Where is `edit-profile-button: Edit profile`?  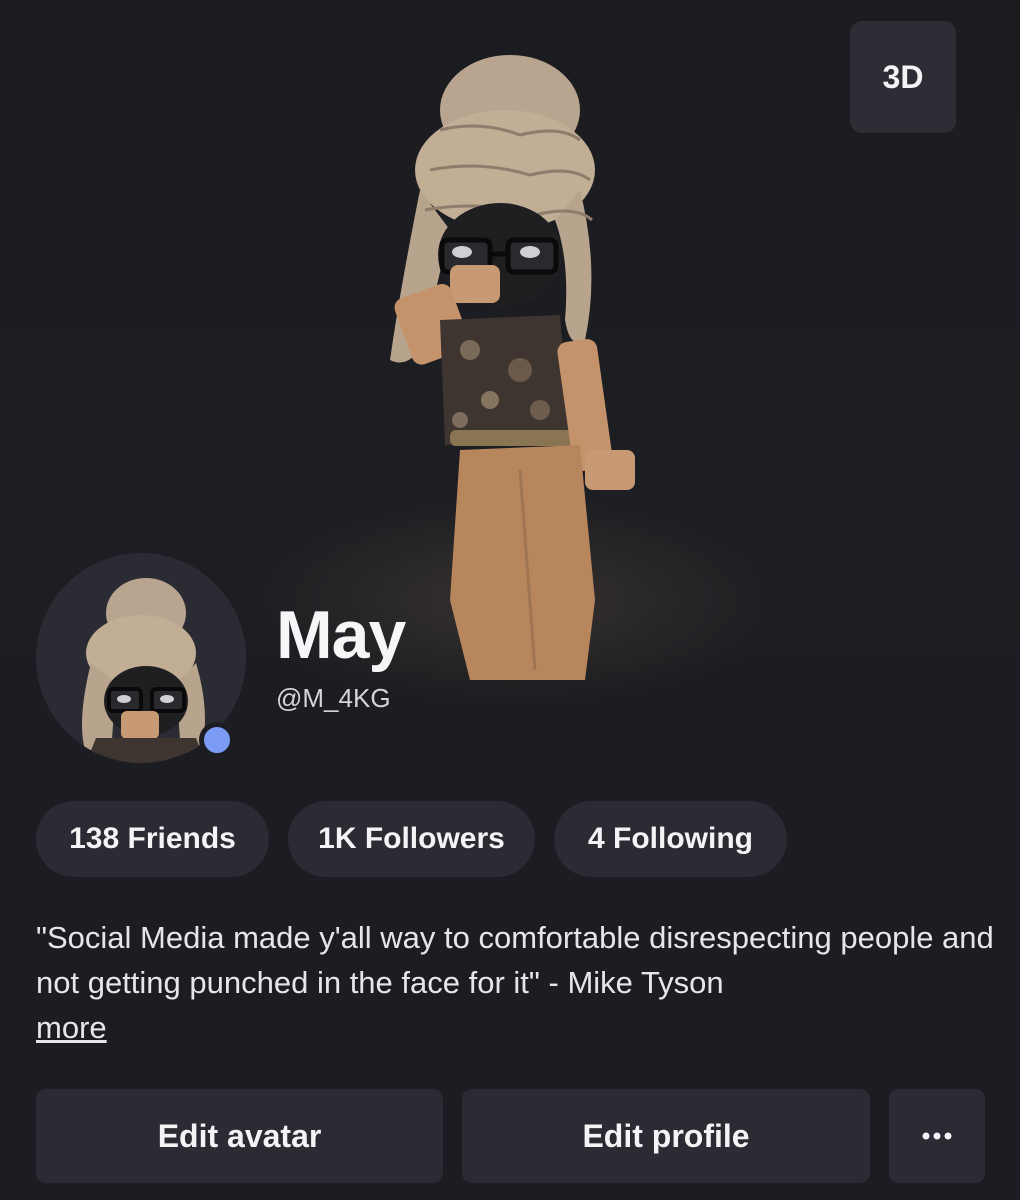
edit-profile-button: Edit profile is located at coordinates (666, 1136).